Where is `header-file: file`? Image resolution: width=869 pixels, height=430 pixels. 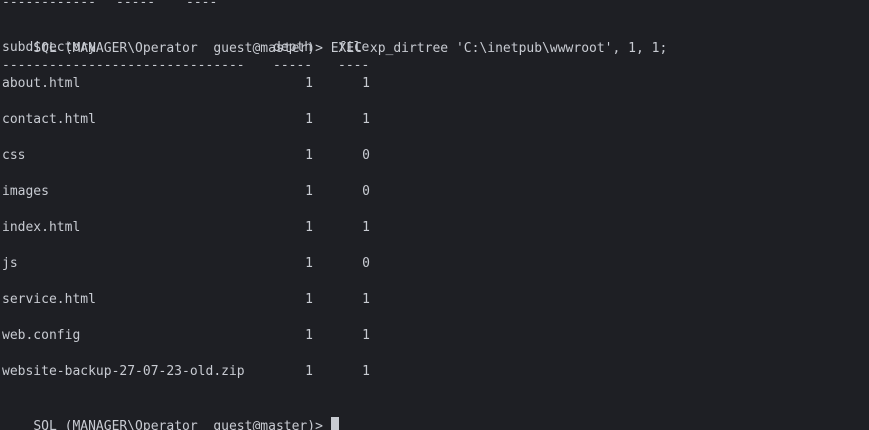
header-file: file is located at coordinates (354, 47).